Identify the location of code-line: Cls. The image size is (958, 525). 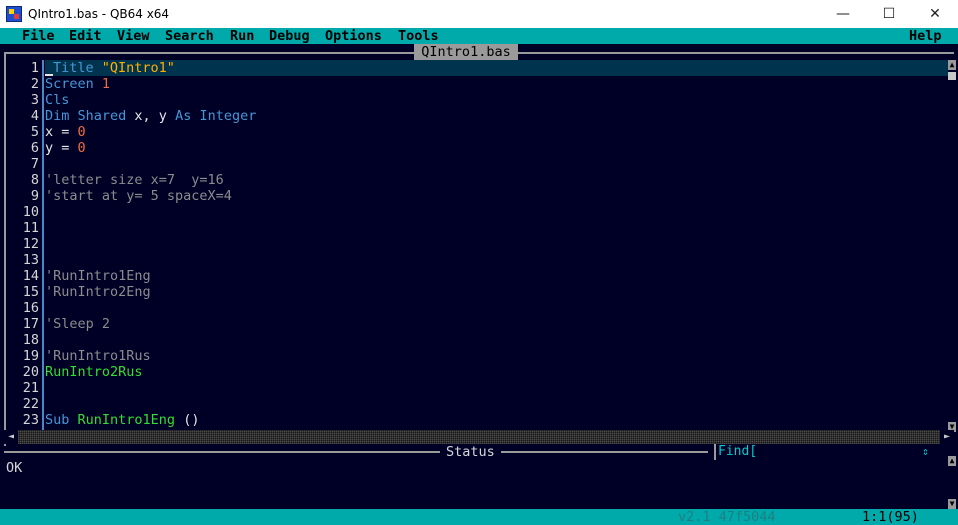
(496, 100).